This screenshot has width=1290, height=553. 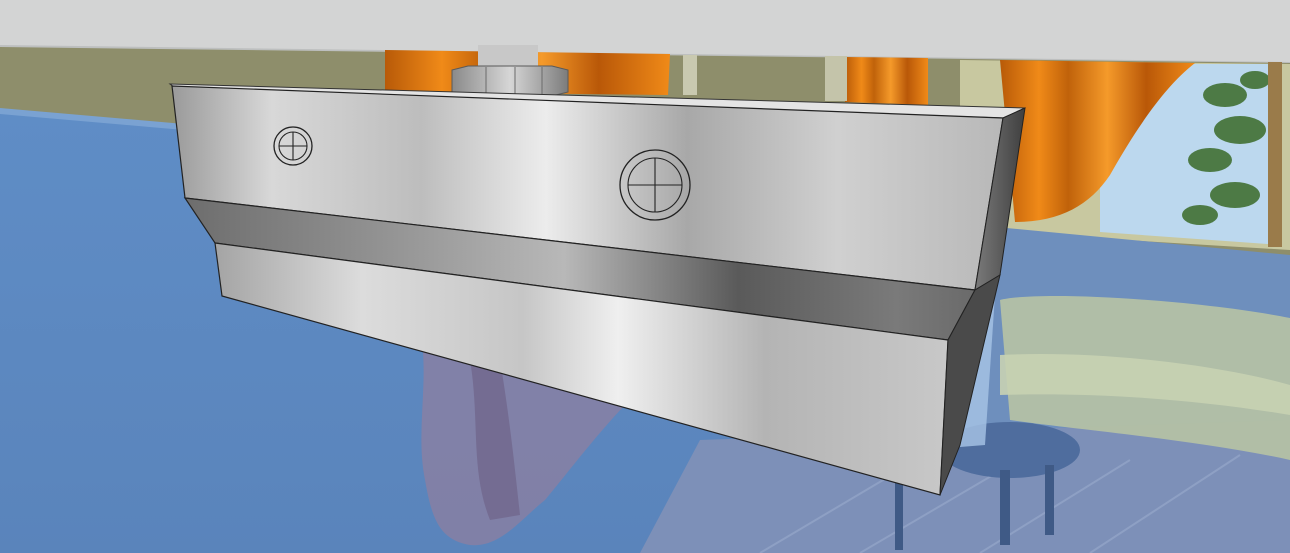 What do you see at coordinates (886, 81) in the screenshot?
I see `curtain-middle` at bounding box center [886, 81].